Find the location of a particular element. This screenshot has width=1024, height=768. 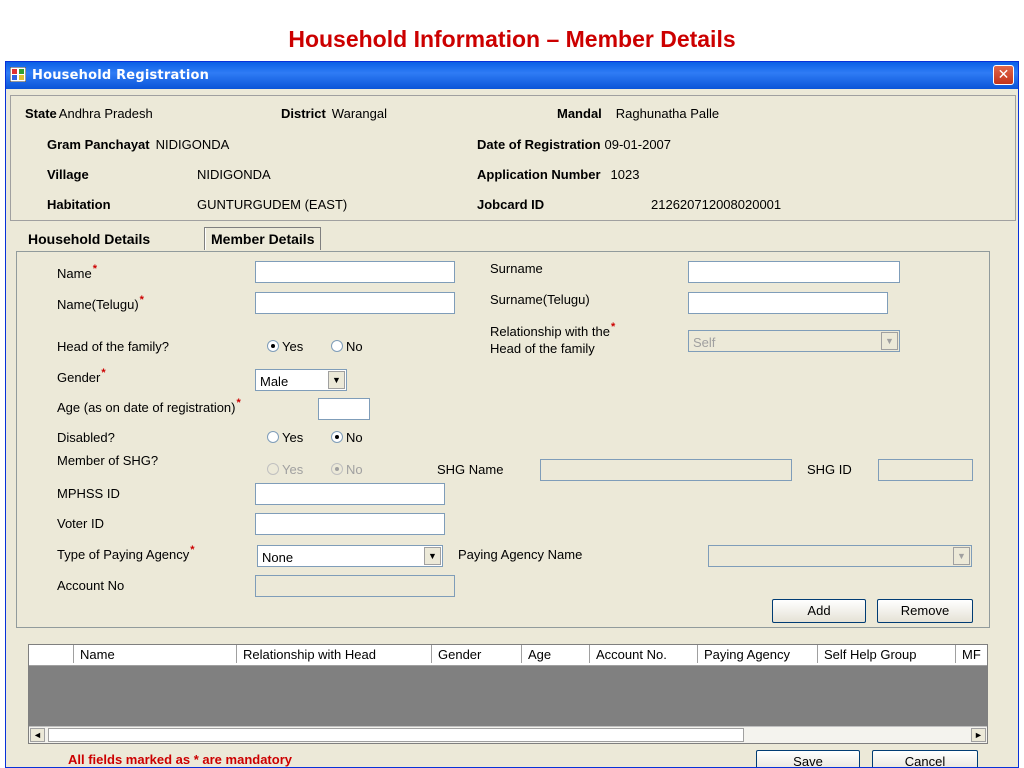

gram-panchayat-value: NIDIGONDA is located at coordinates (192, 144).